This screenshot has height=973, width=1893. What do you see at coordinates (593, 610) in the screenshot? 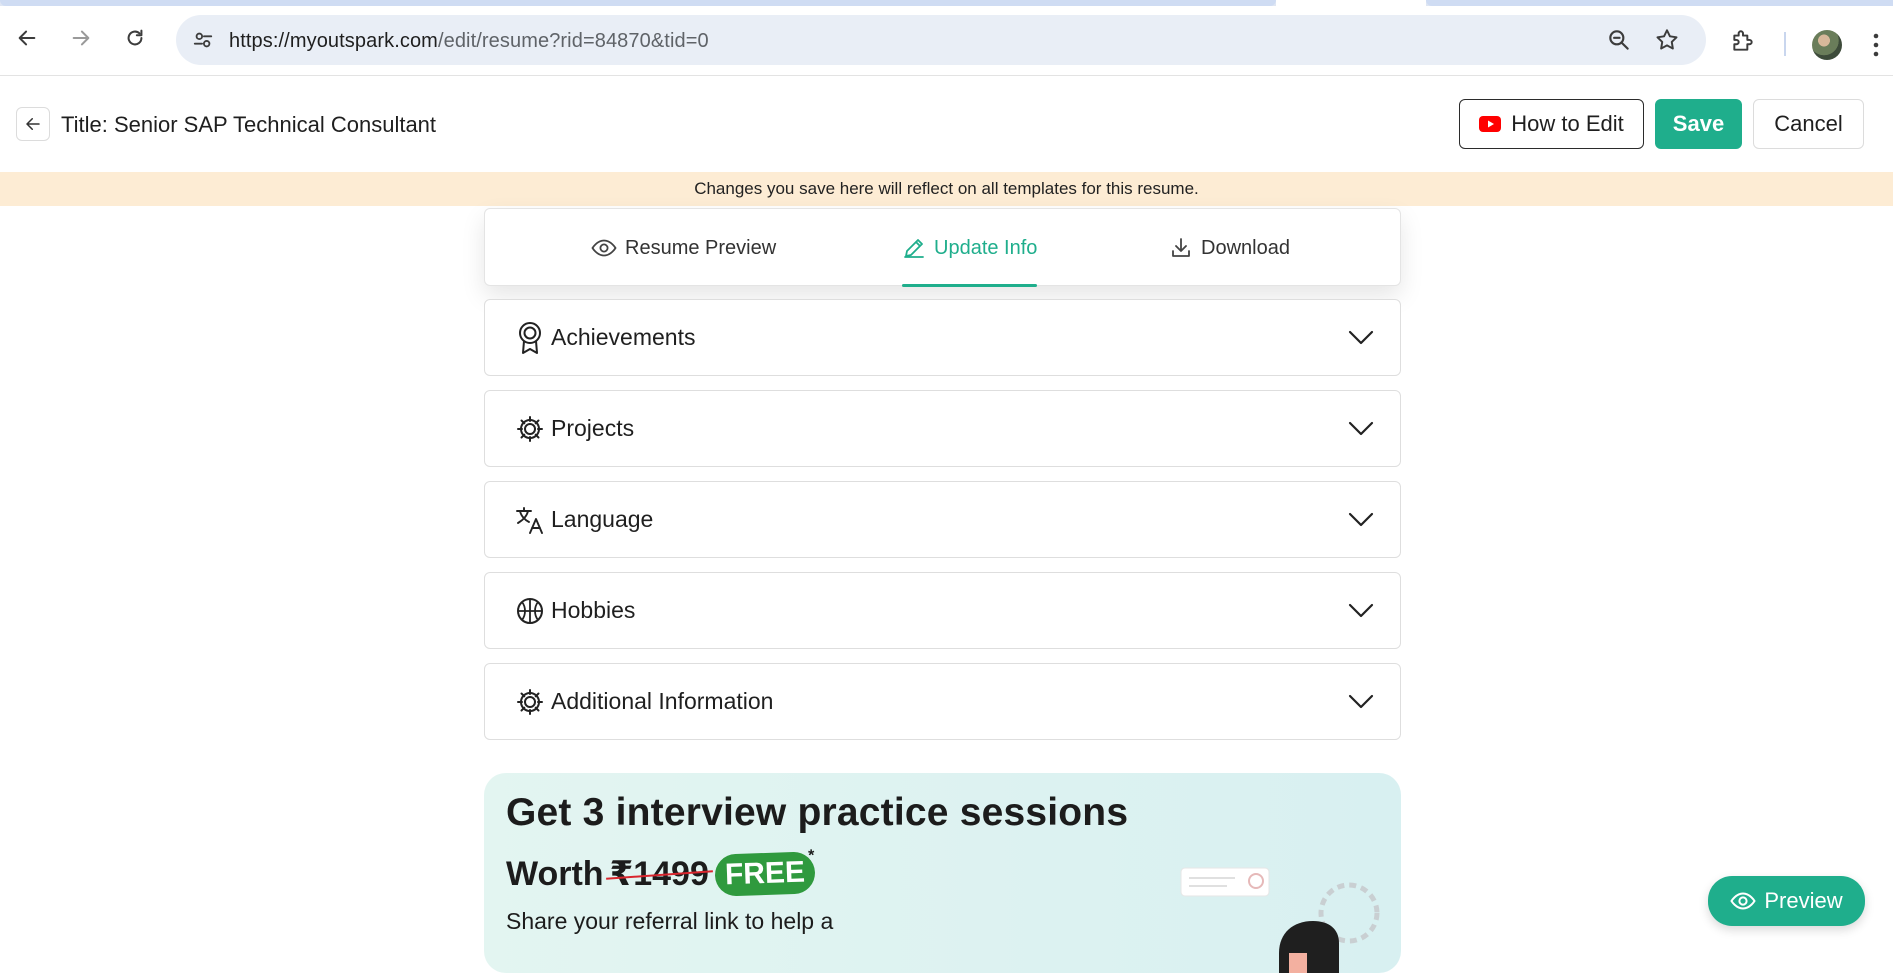
I see `section-title: Hobbies` at bounding box center [593, 610].